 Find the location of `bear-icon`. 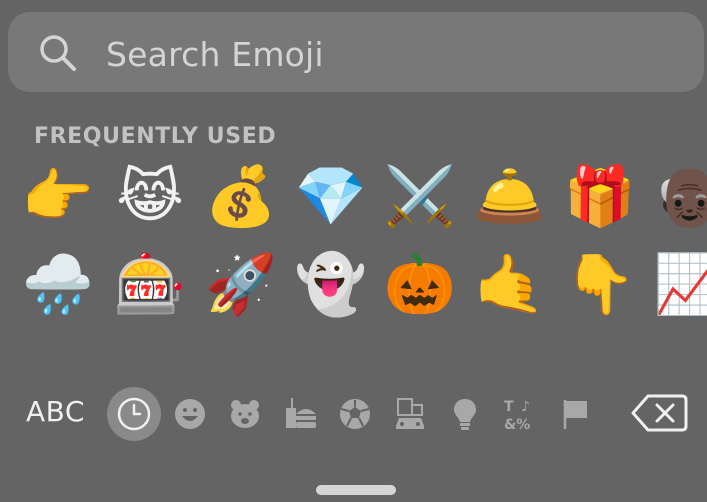

bear-icon is located at coordinates (245, 414).